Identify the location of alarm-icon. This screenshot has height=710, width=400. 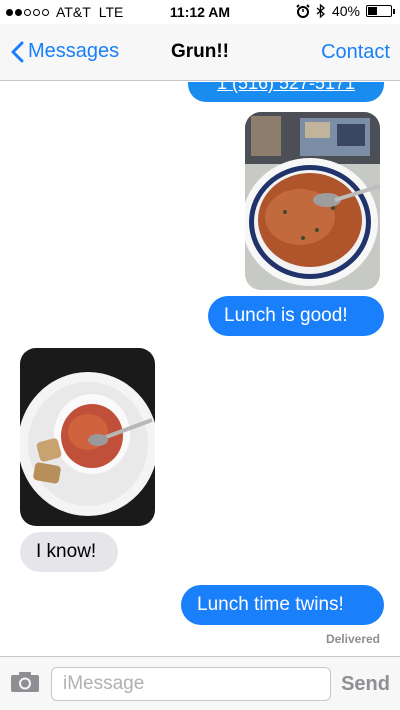
(303, 11).